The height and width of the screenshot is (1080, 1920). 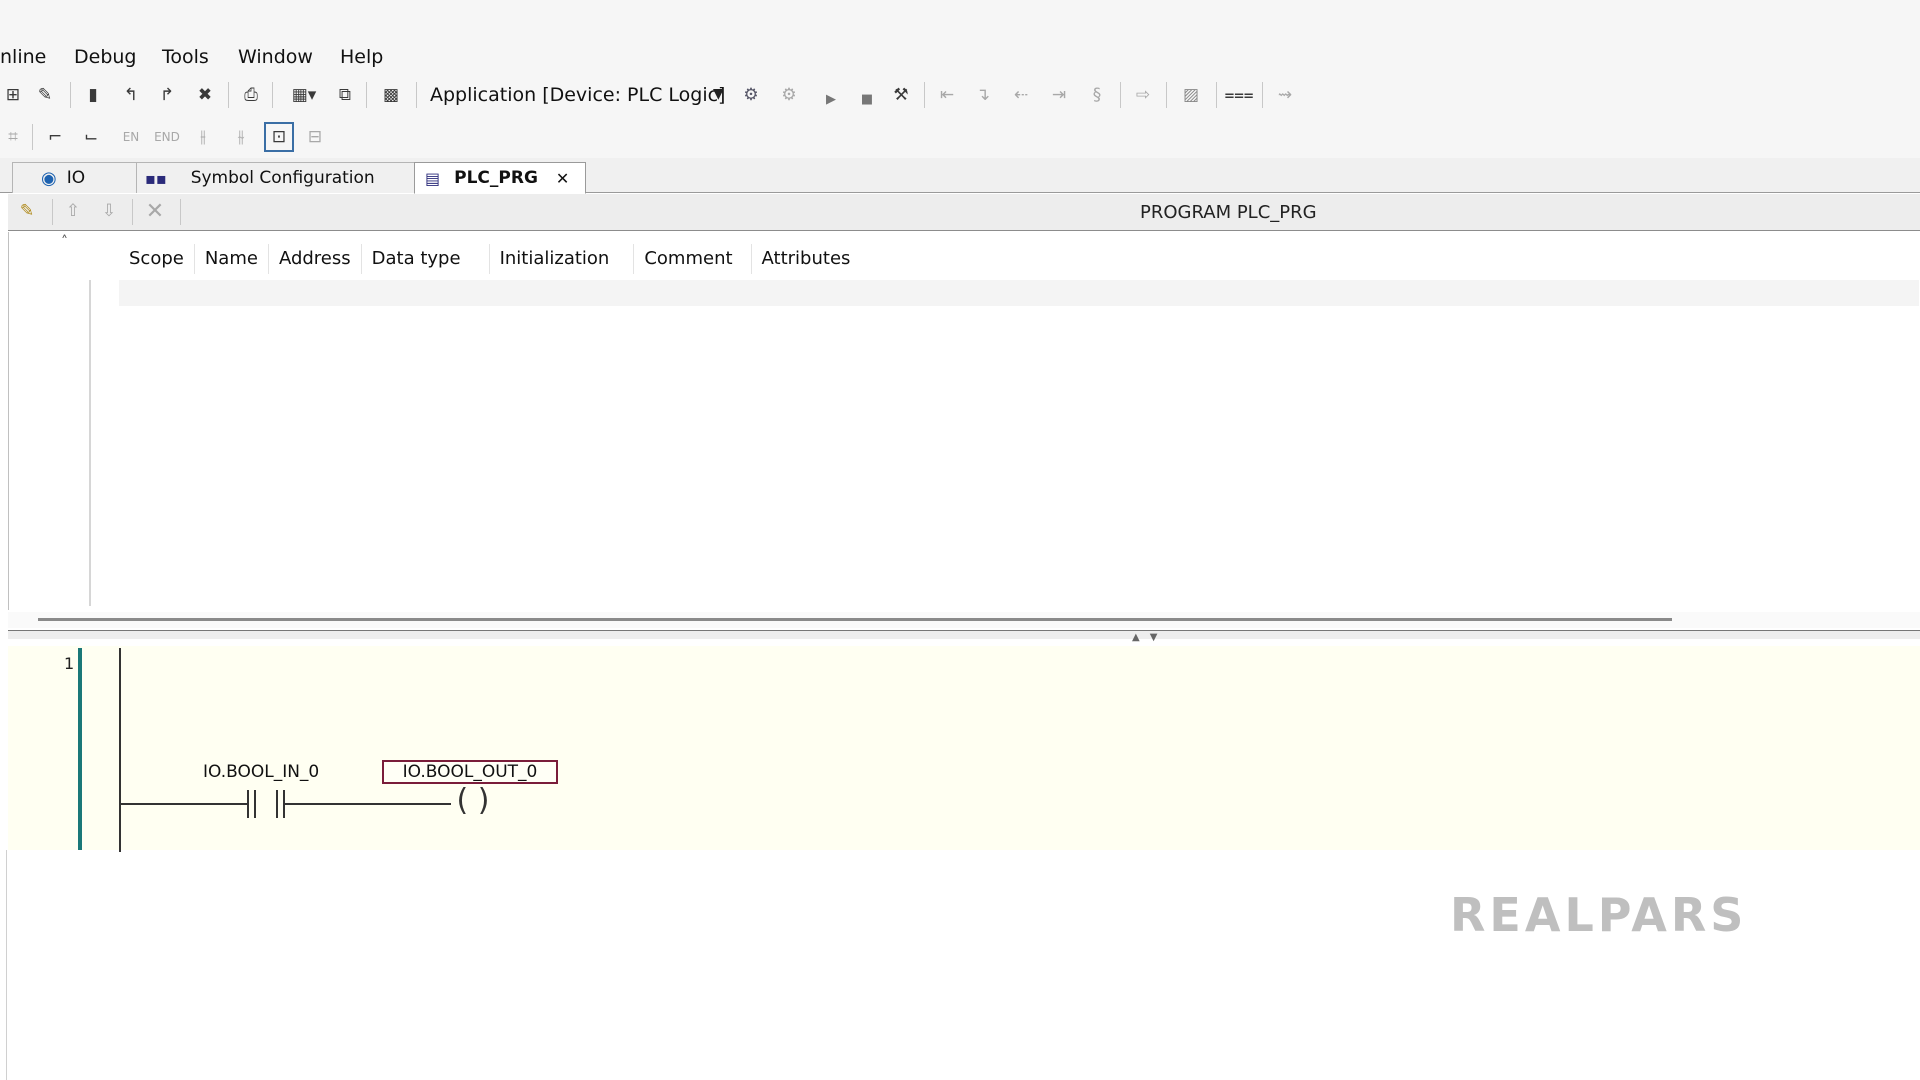 I want to click on en-icon: EN, so click(x=131, y=137).